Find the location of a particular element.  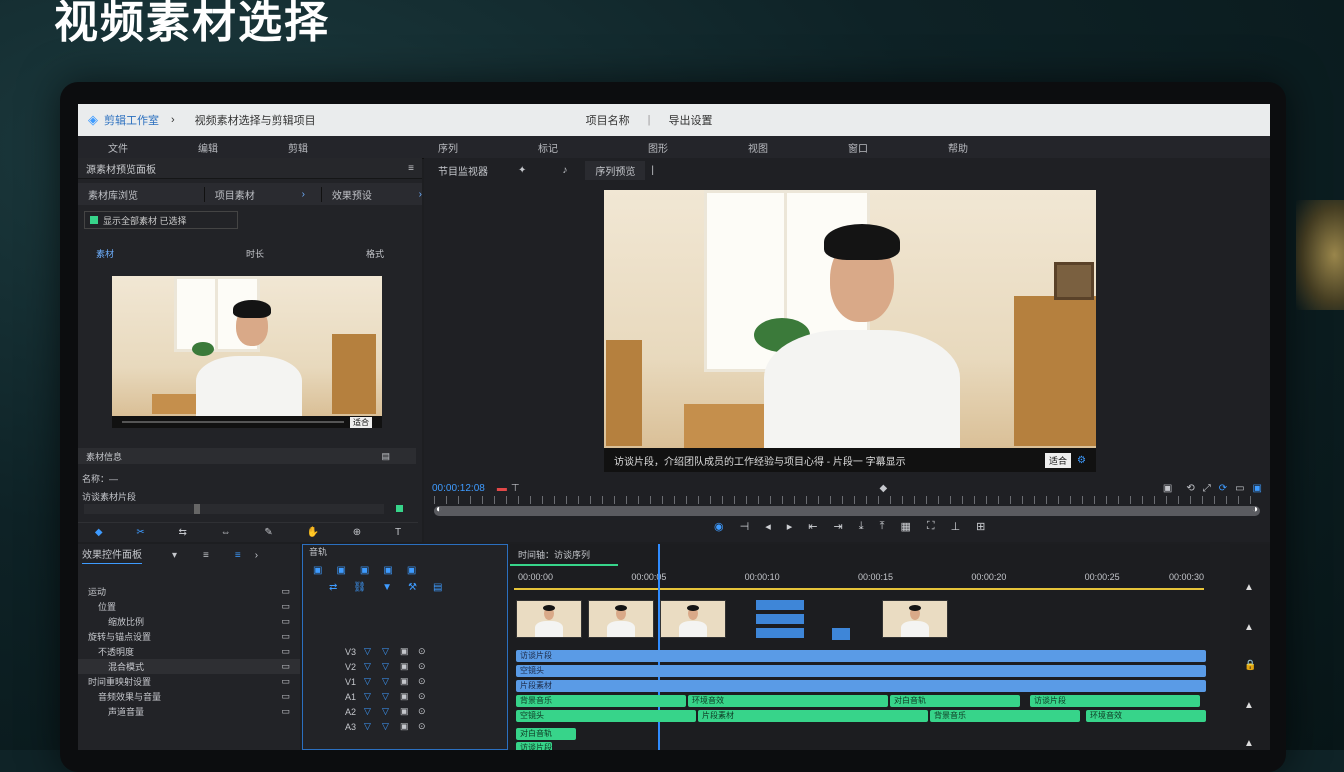

effect-row: 不透明度 ▭ is located at coordinates (189, 651).